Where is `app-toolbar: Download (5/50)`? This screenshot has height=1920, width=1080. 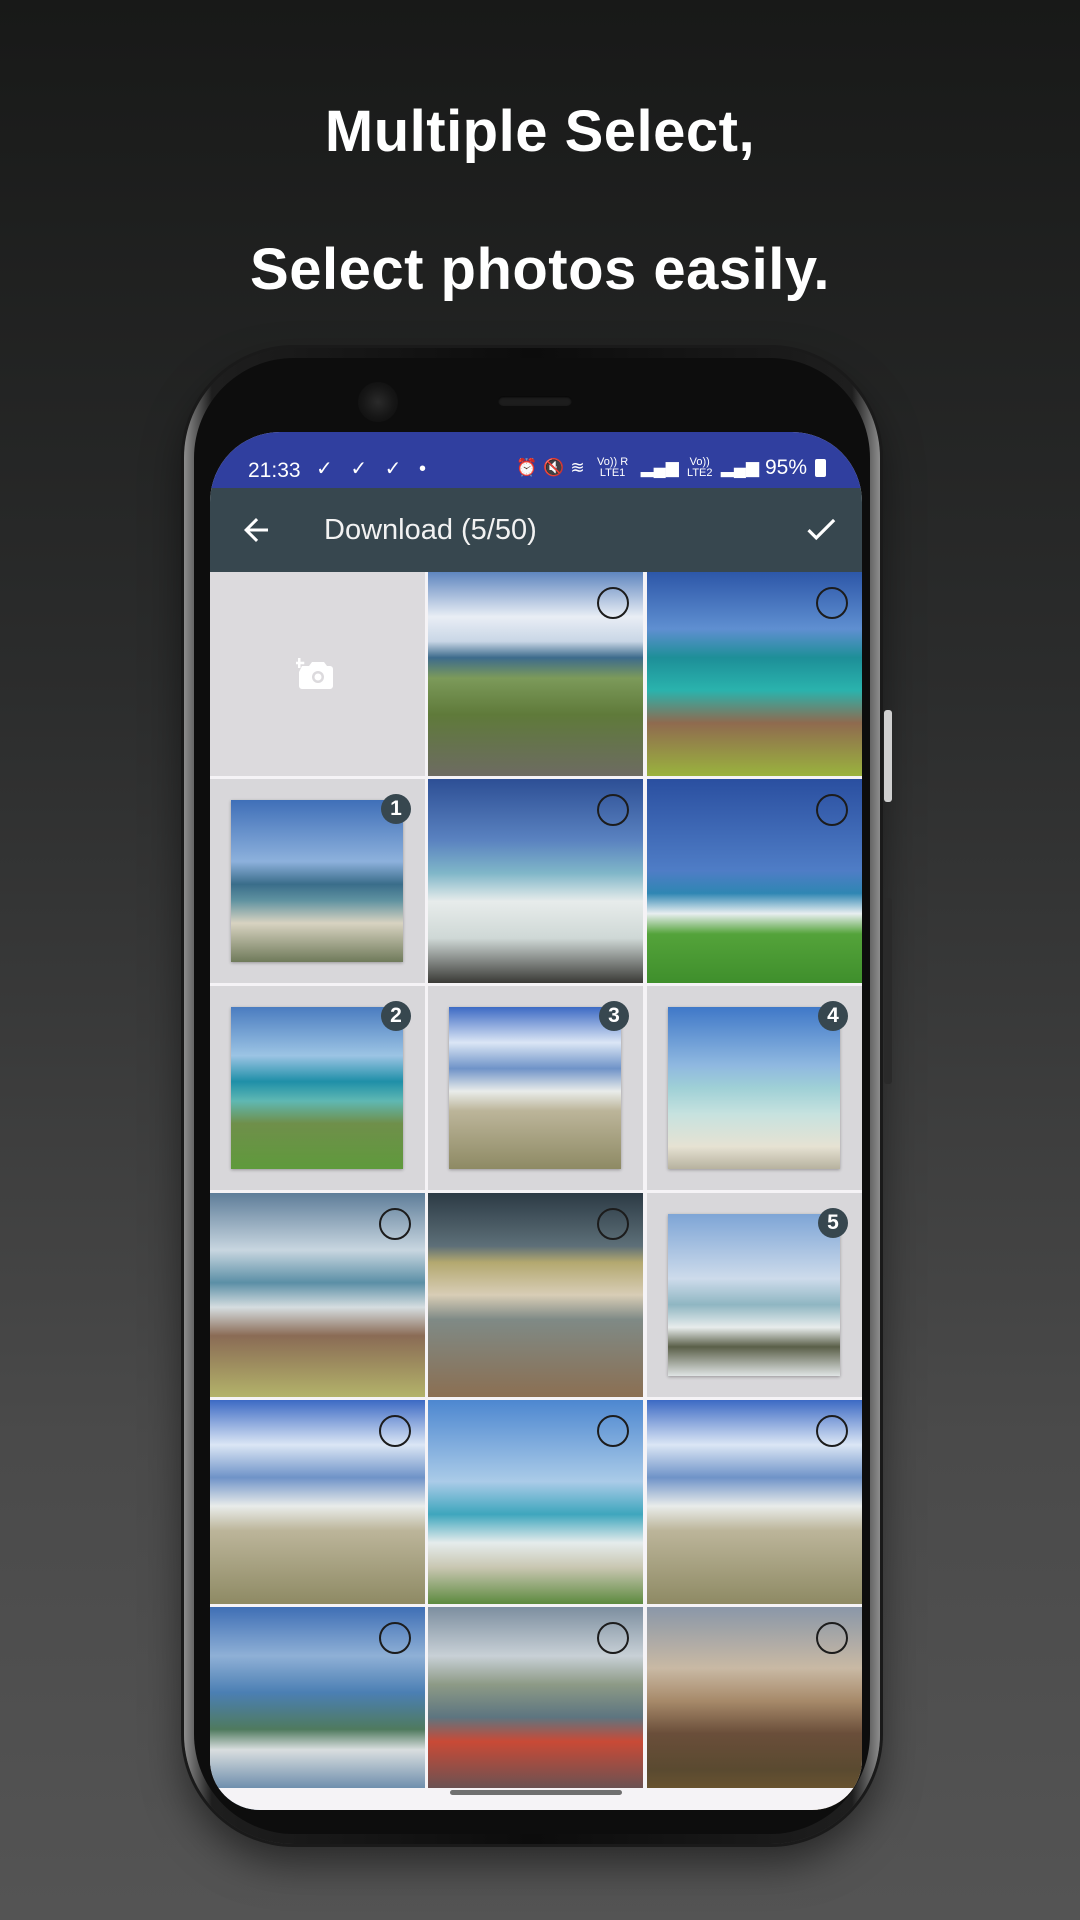
app-toolbar: Download (5/50) is located at coordinates (536, 530).